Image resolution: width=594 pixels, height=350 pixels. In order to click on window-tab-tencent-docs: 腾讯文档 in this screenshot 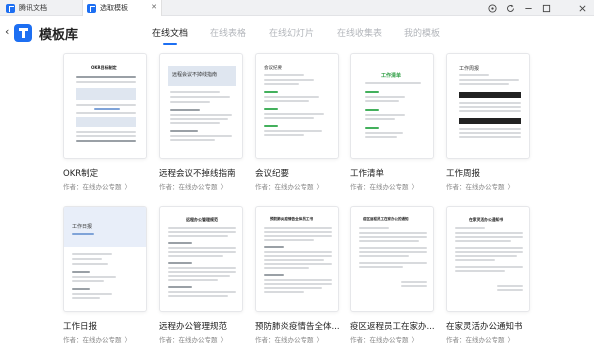, I will do `click(43, 8)`.